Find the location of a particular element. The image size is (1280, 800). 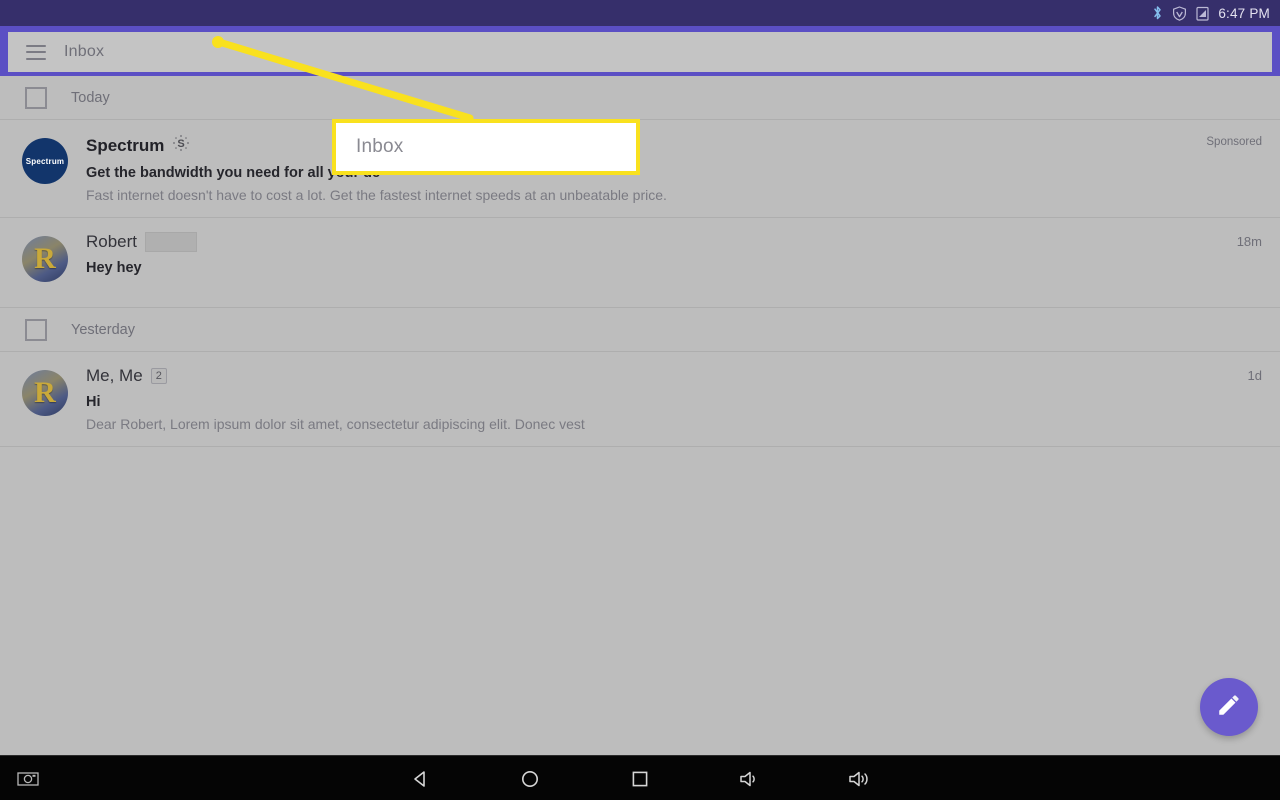

bluetooth-icon is located at coordinates (1157, 13).